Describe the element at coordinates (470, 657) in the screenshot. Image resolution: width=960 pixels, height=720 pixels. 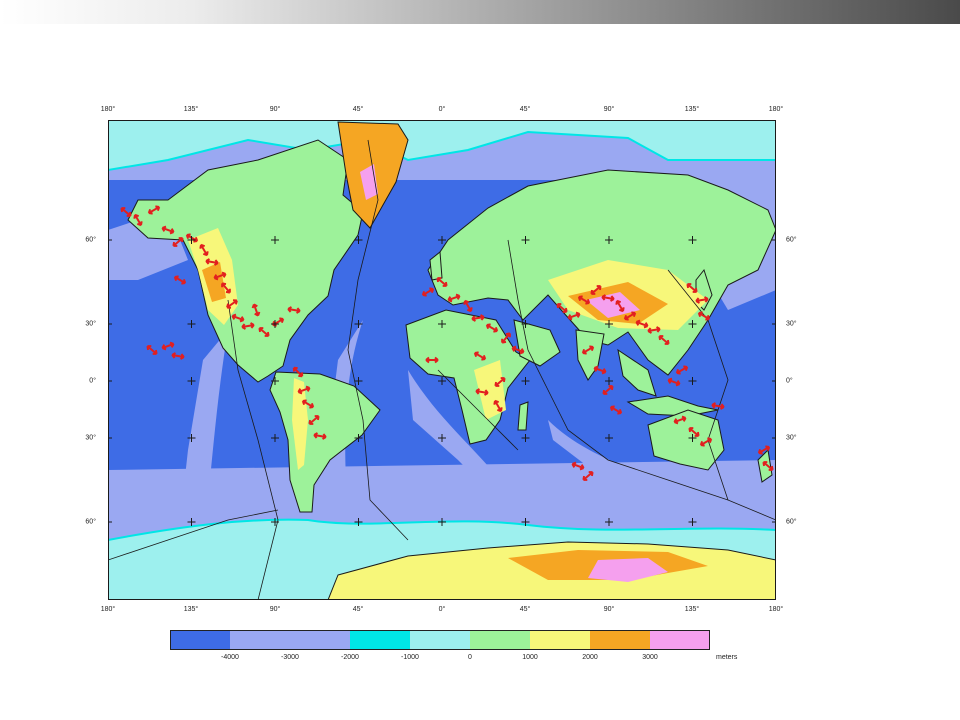
I see `colorbar-tick: 0` at that location.